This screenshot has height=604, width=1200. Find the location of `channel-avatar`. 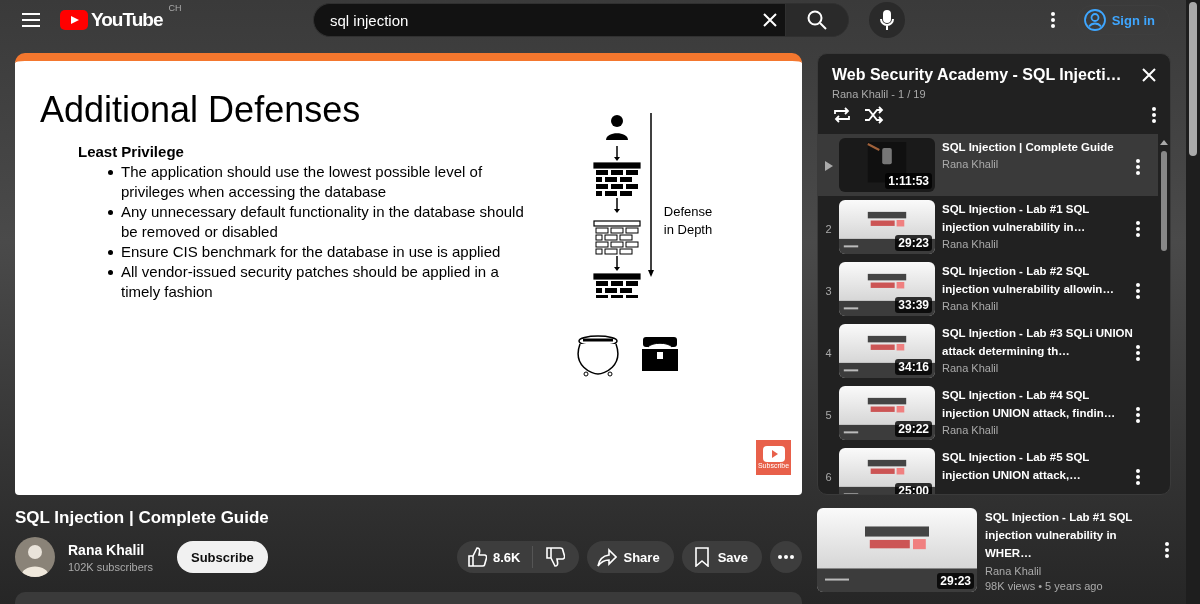

channel-avatar is located at coordinates (35, 557).